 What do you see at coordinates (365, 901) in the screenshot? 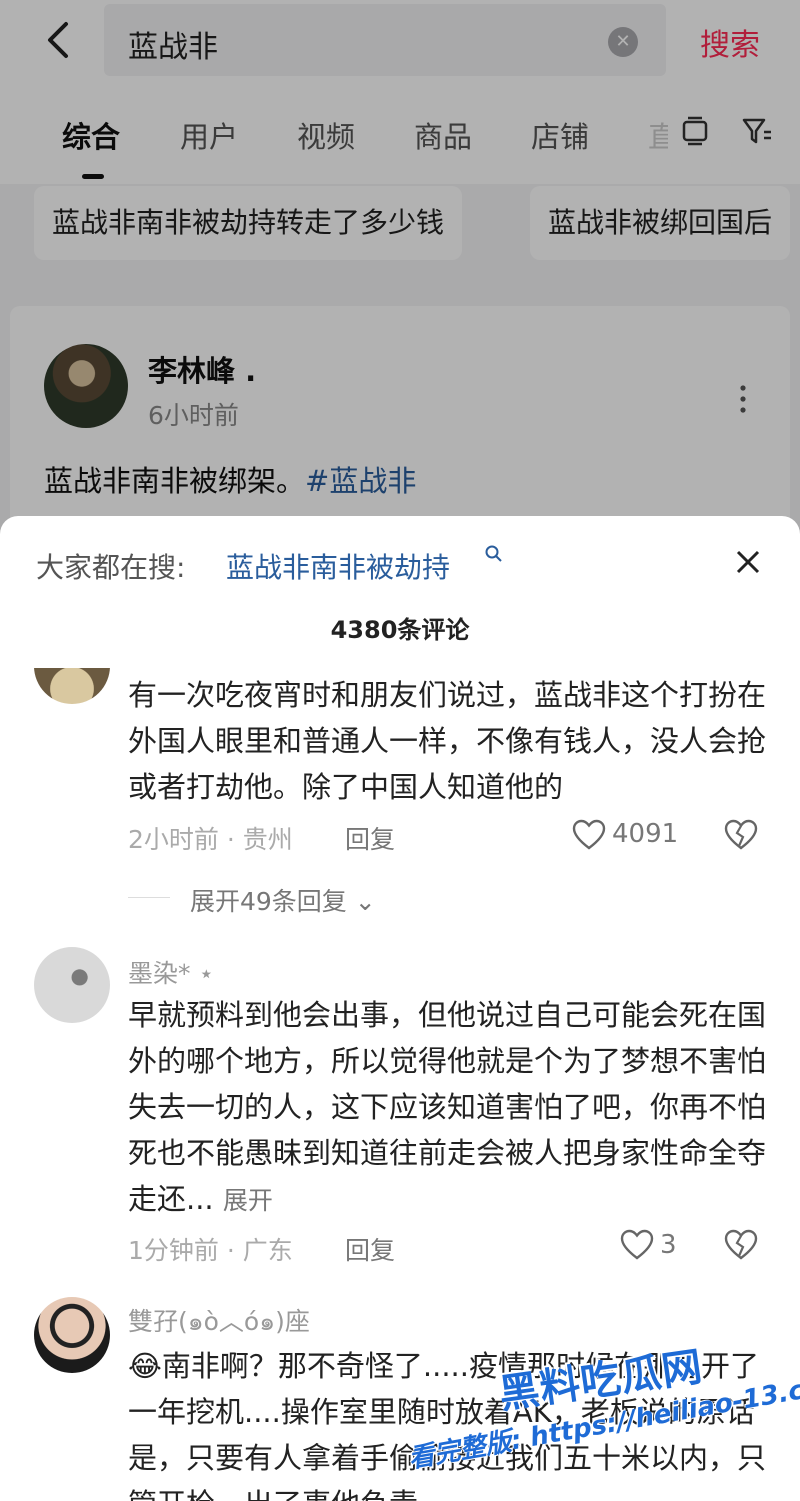
I see `chevron-down-icon: ⌄` at bounding box center [365, 901].